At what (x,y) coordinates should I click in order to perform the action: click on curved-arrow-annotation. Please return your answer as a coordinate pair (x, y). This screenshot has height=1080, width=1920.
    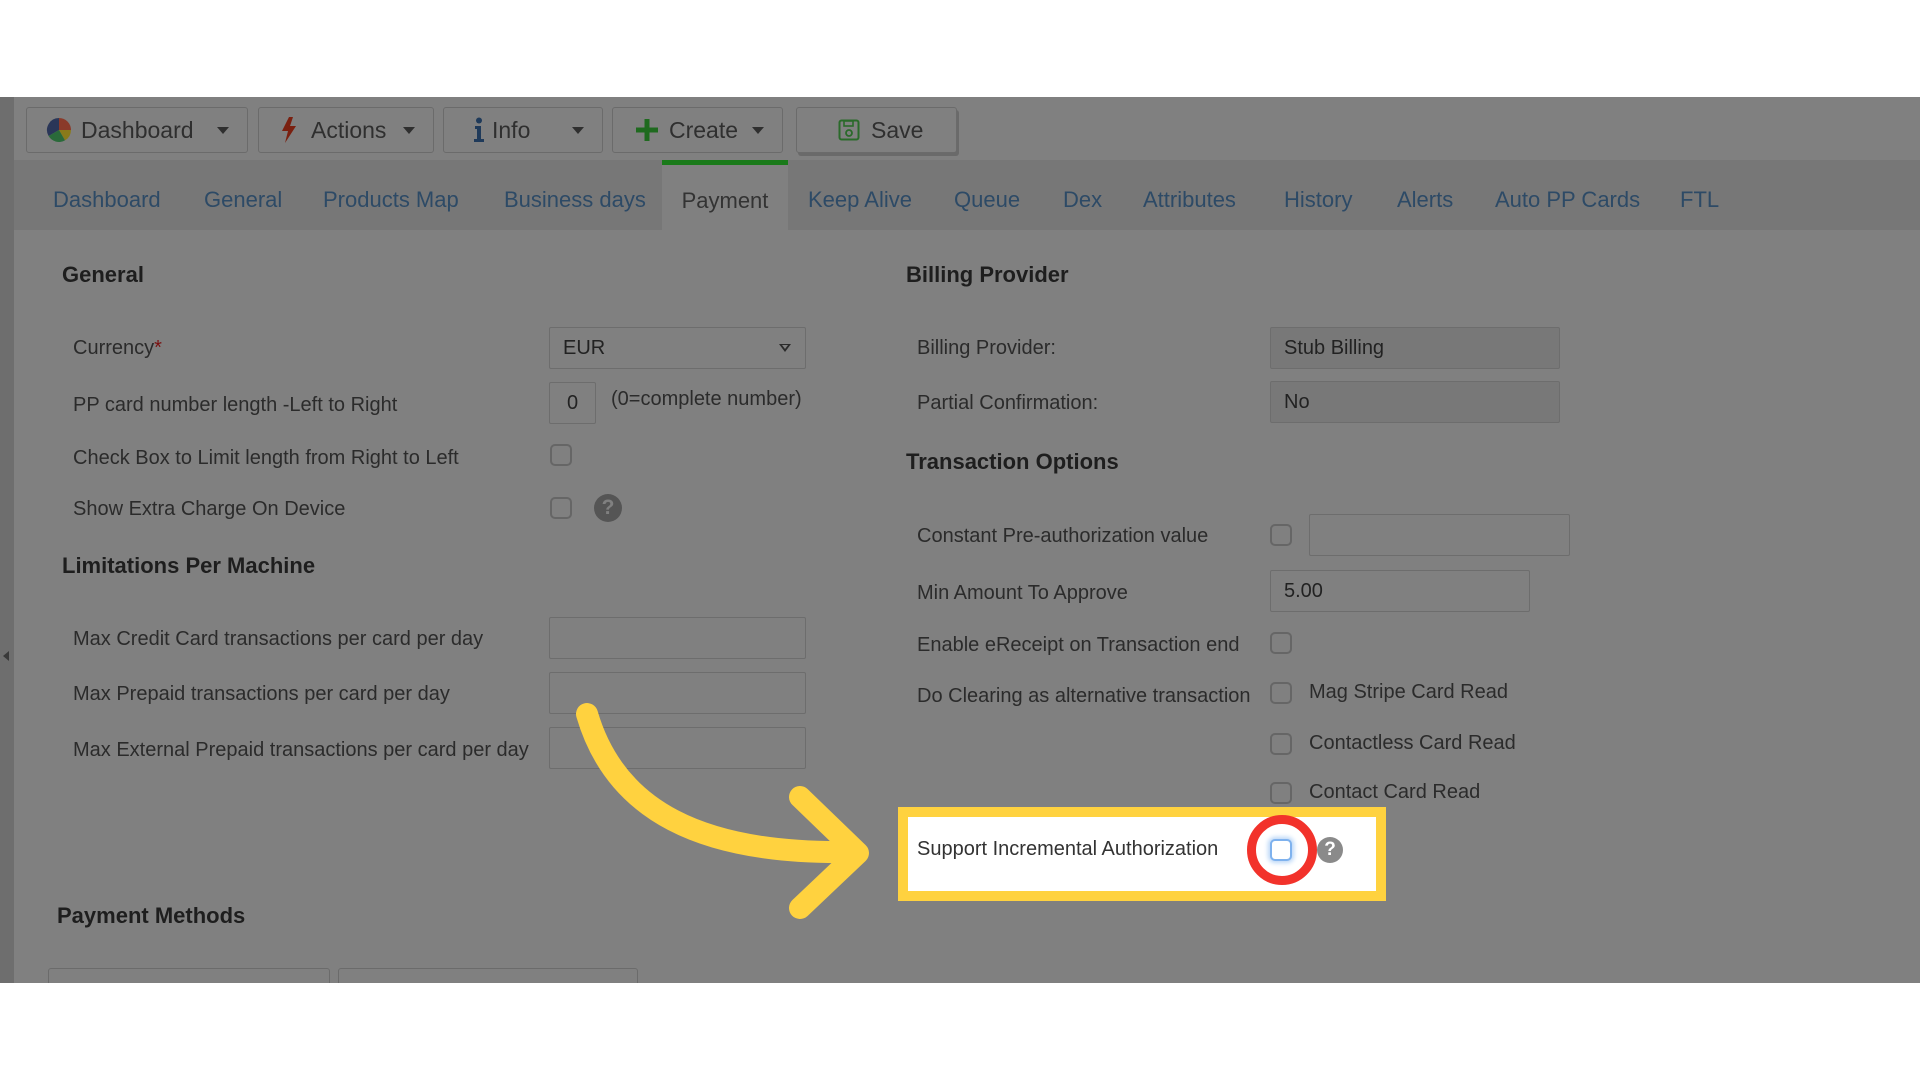
    Looking at the image, I should click on (722, 811).